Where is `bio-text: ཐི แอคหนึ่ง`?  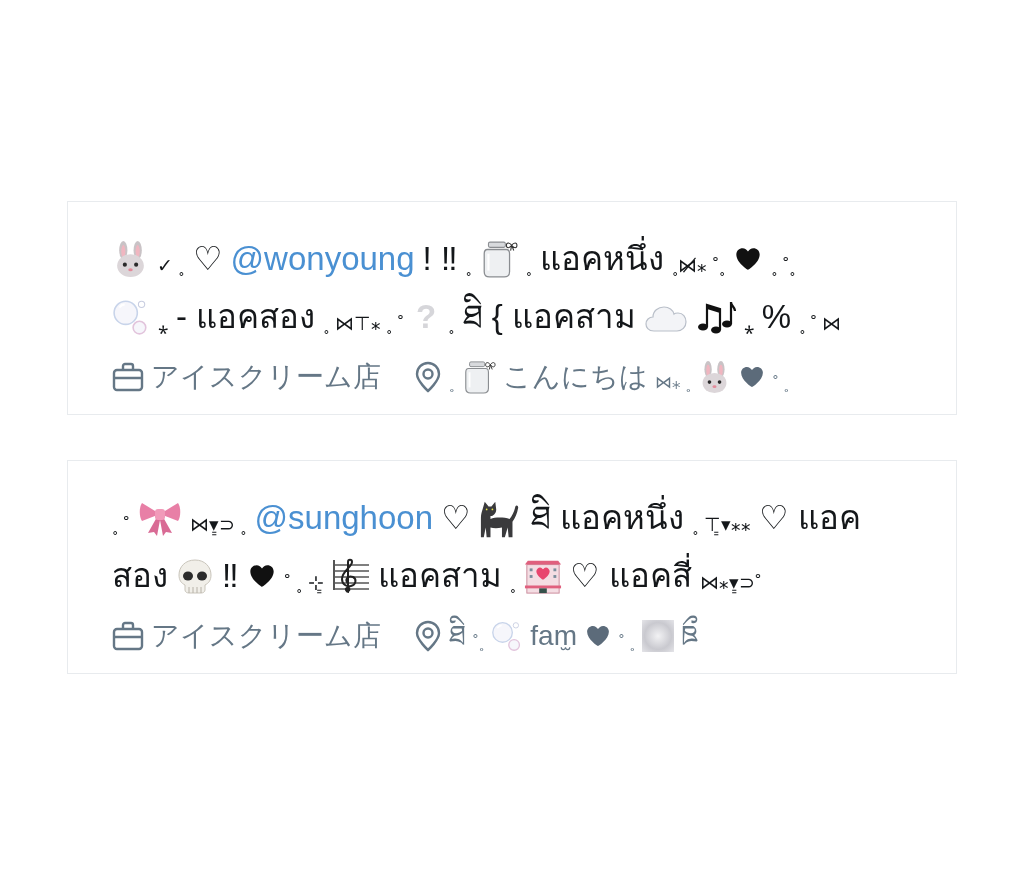
bio-text: ཐི แอคหนึ่ง is located at coordinates (608, 518).